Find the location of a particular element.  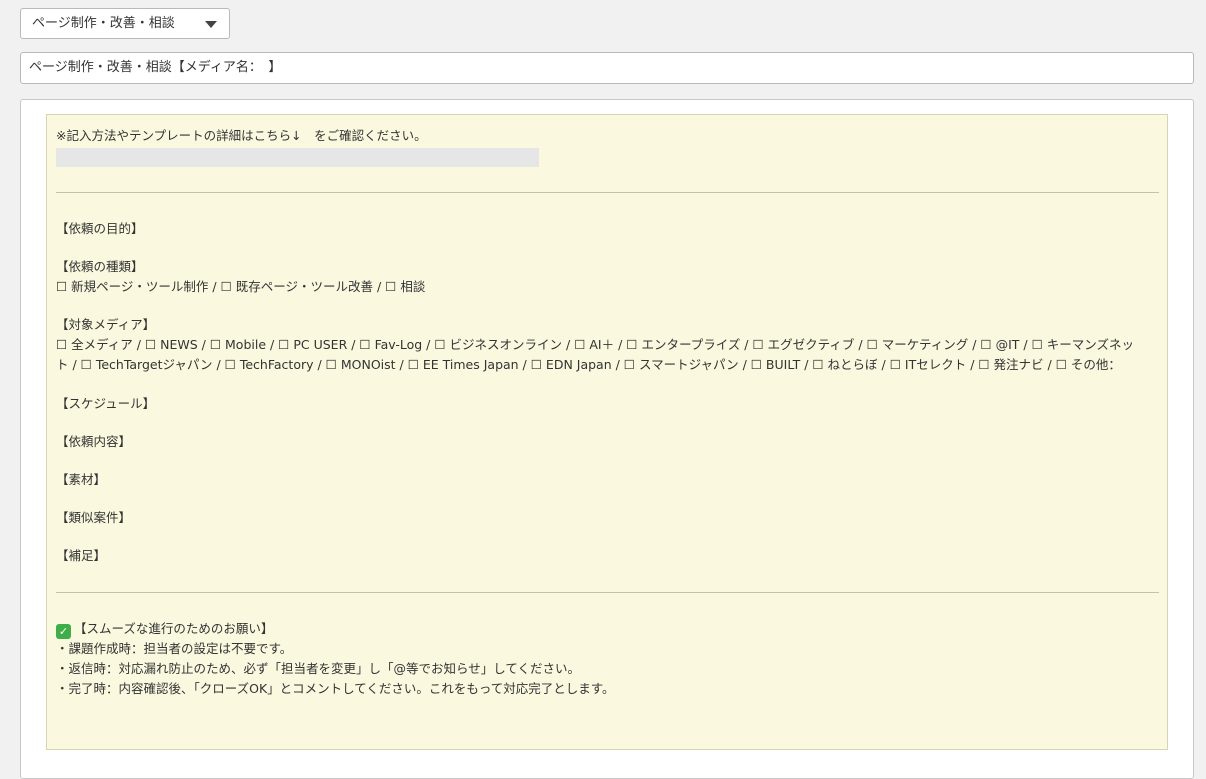

intro-text: ※記入方法やテンプレートの詳細はこちら↓ をご確認ください。 is located at coordinates (241, 135).